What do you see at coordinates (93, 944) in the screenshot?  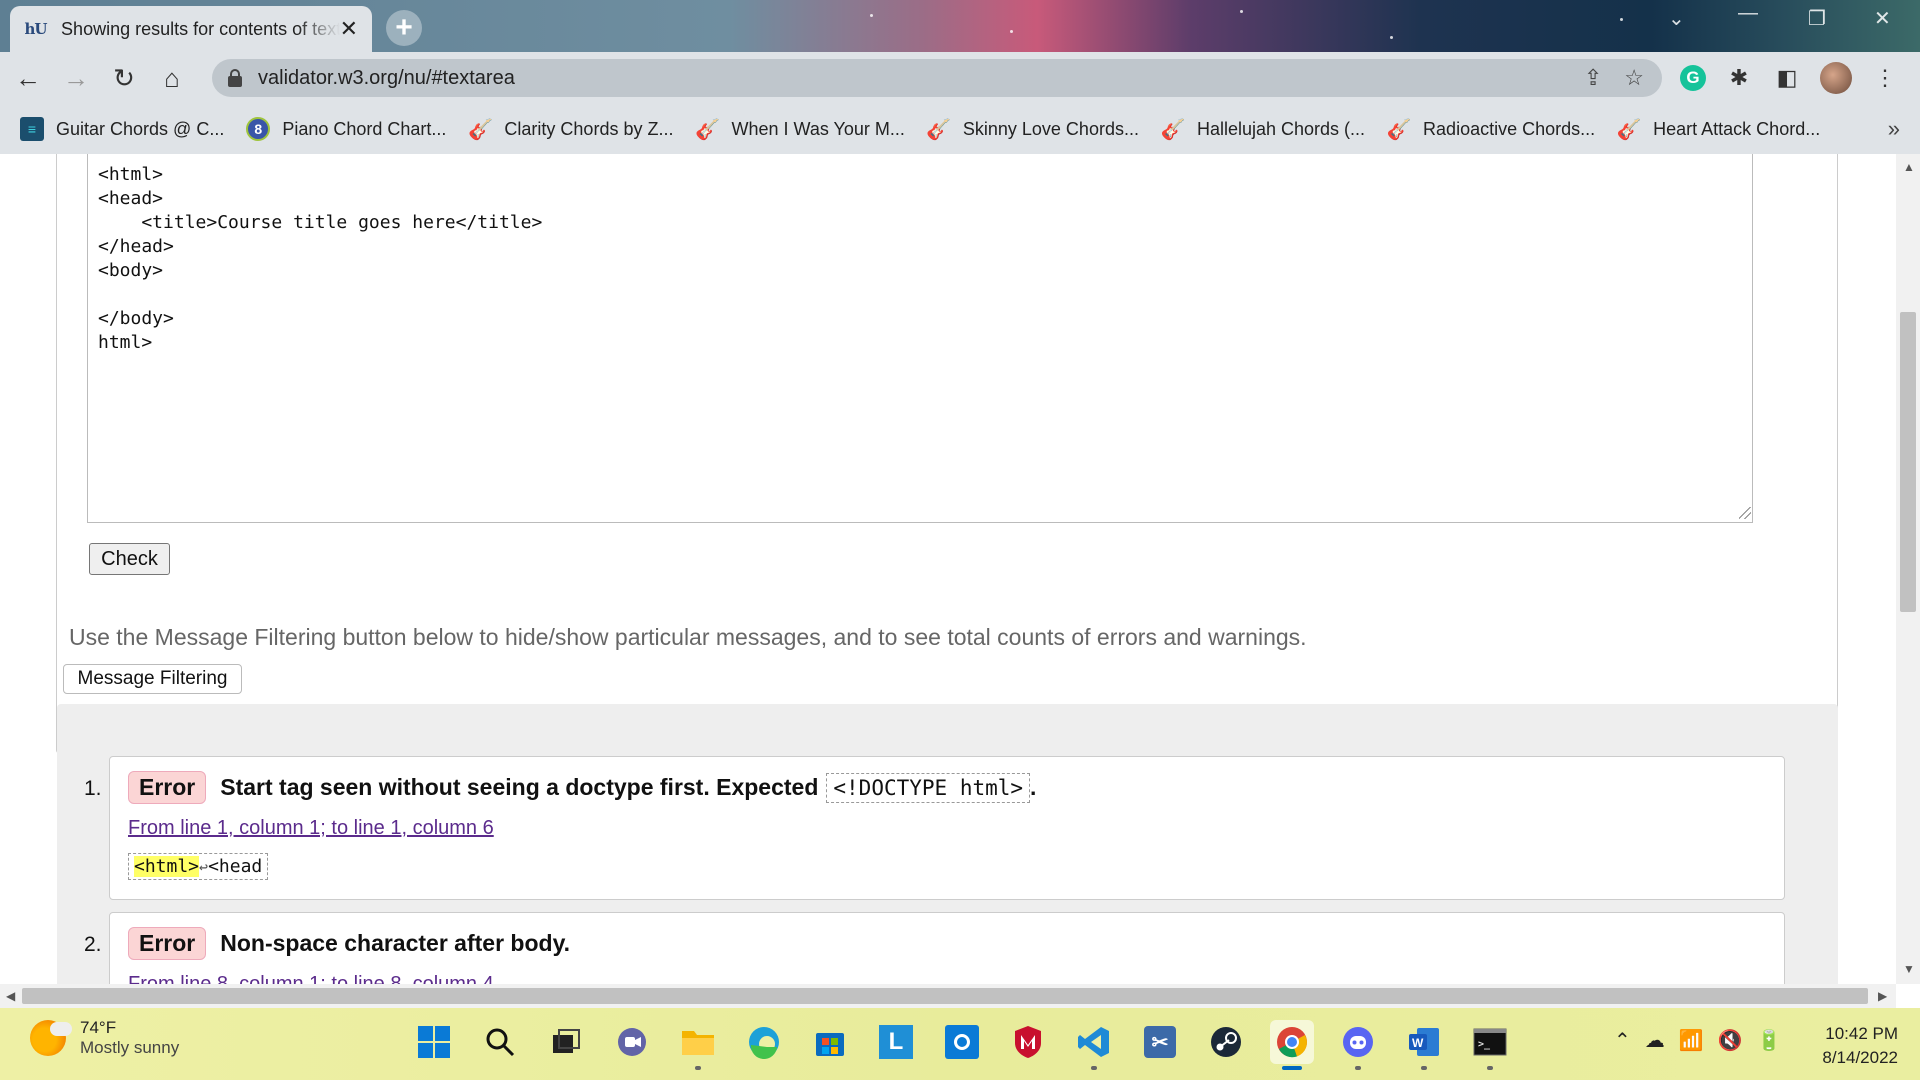 I see `message-number: 2.` at bounding box center [93, 944].